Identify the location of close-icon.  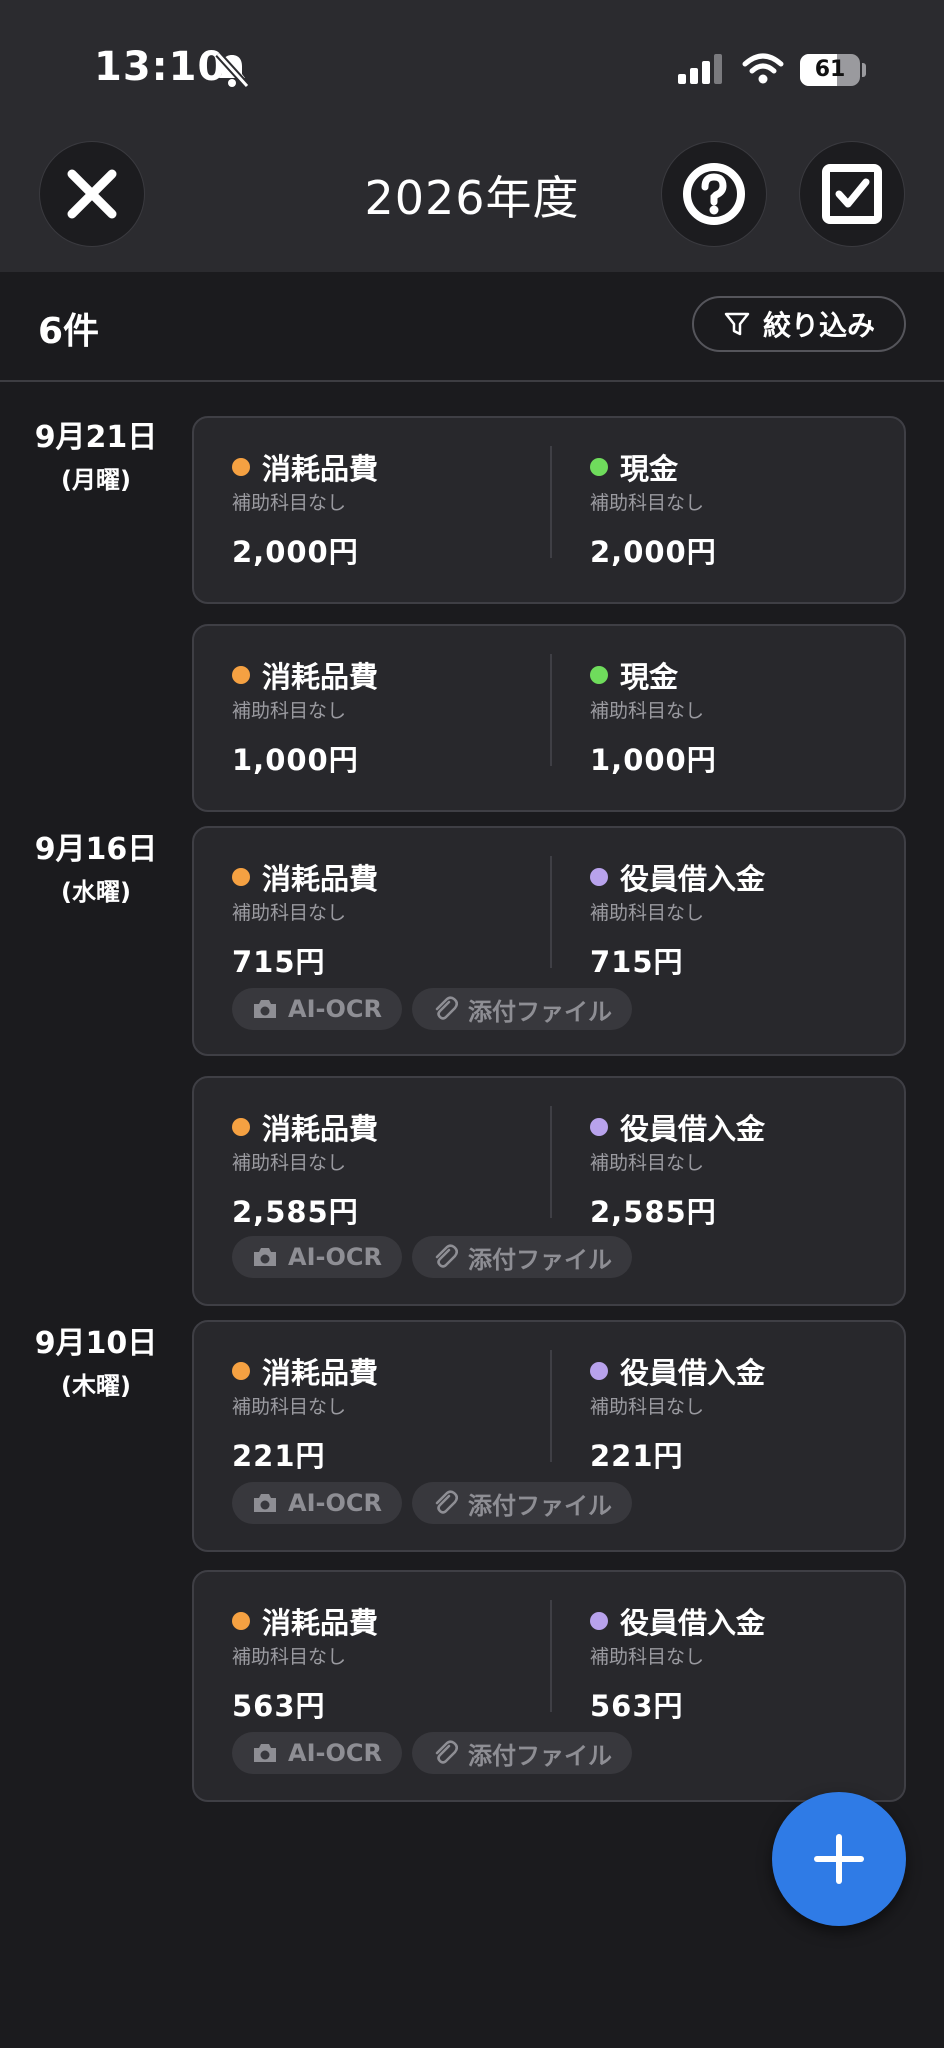
(92, 194).